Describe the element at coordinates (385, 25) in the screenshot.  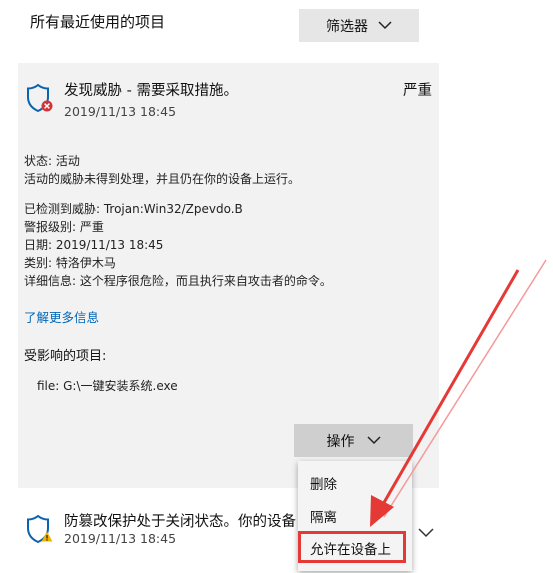
I see `chevron-down-icon` at that location.